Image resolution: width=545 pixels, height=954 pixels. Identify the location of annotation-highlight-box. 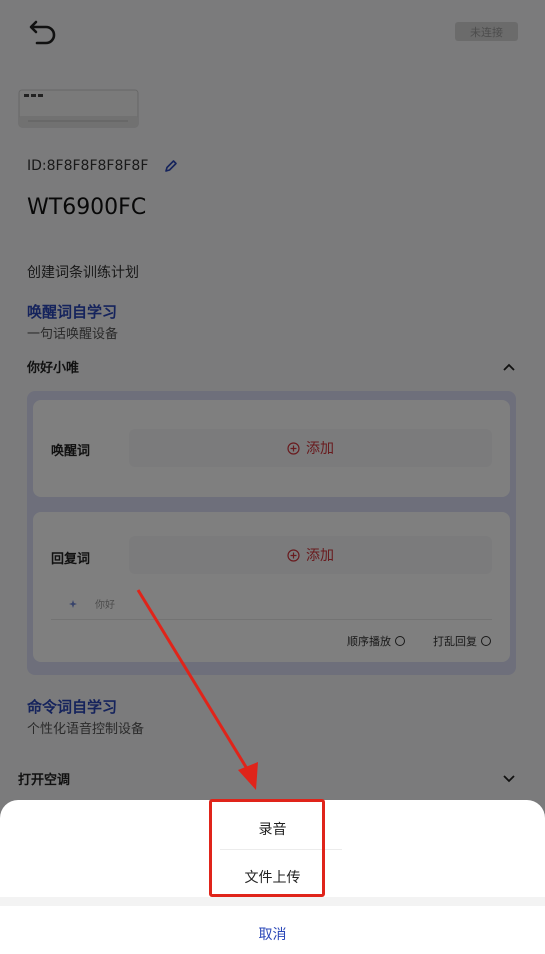
(267, 848).